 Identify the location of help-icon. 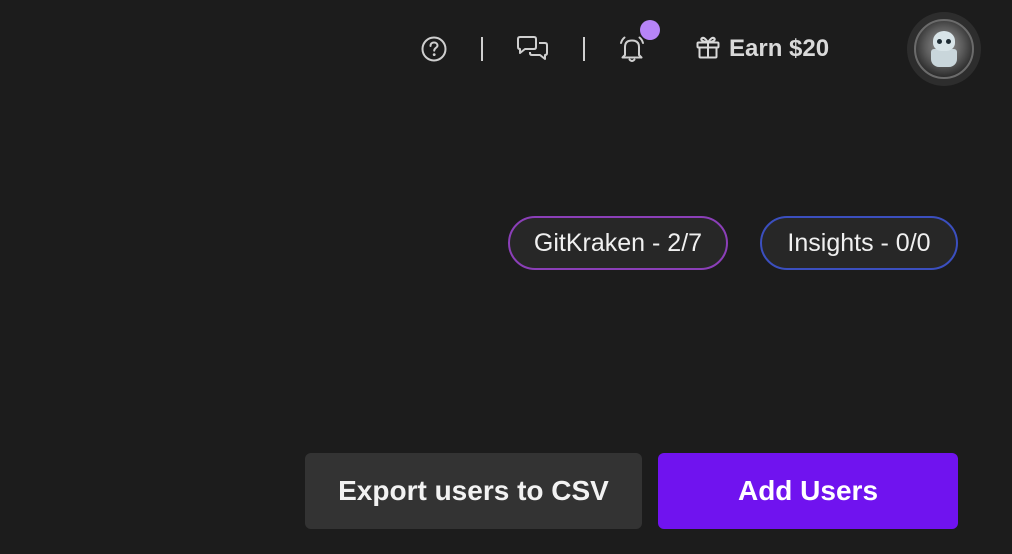
(434, 49).